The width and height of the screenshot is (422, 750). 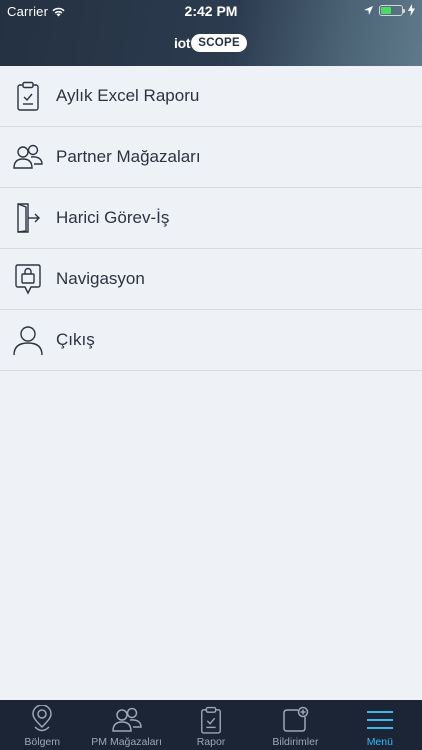 I want to click on charging-bolt-icon, so click(x=411, y=11).